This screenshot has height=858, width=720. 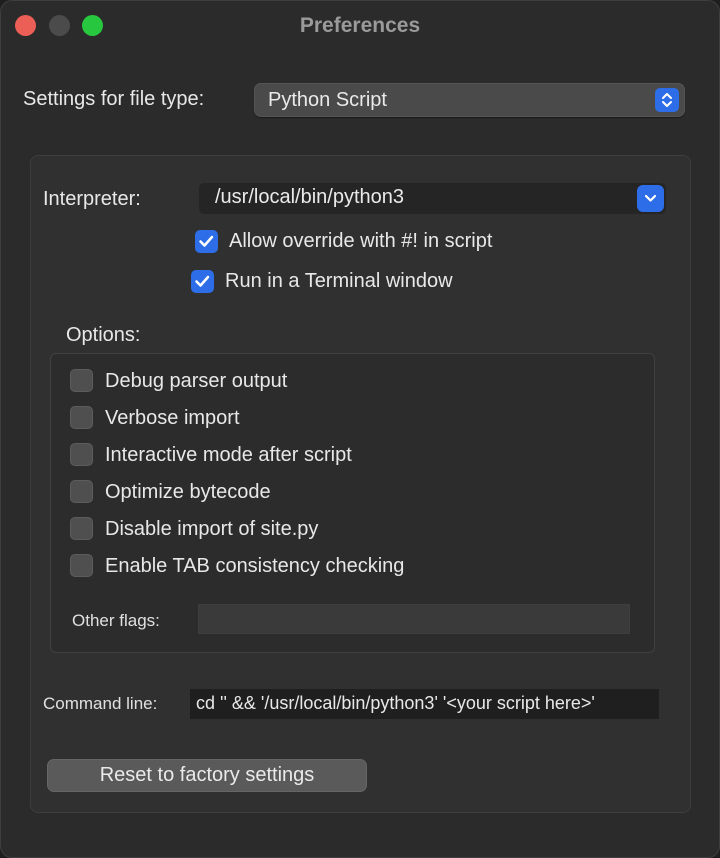 I want to click on optimize-bytecode-checkbox, so click(x=81, y=491).